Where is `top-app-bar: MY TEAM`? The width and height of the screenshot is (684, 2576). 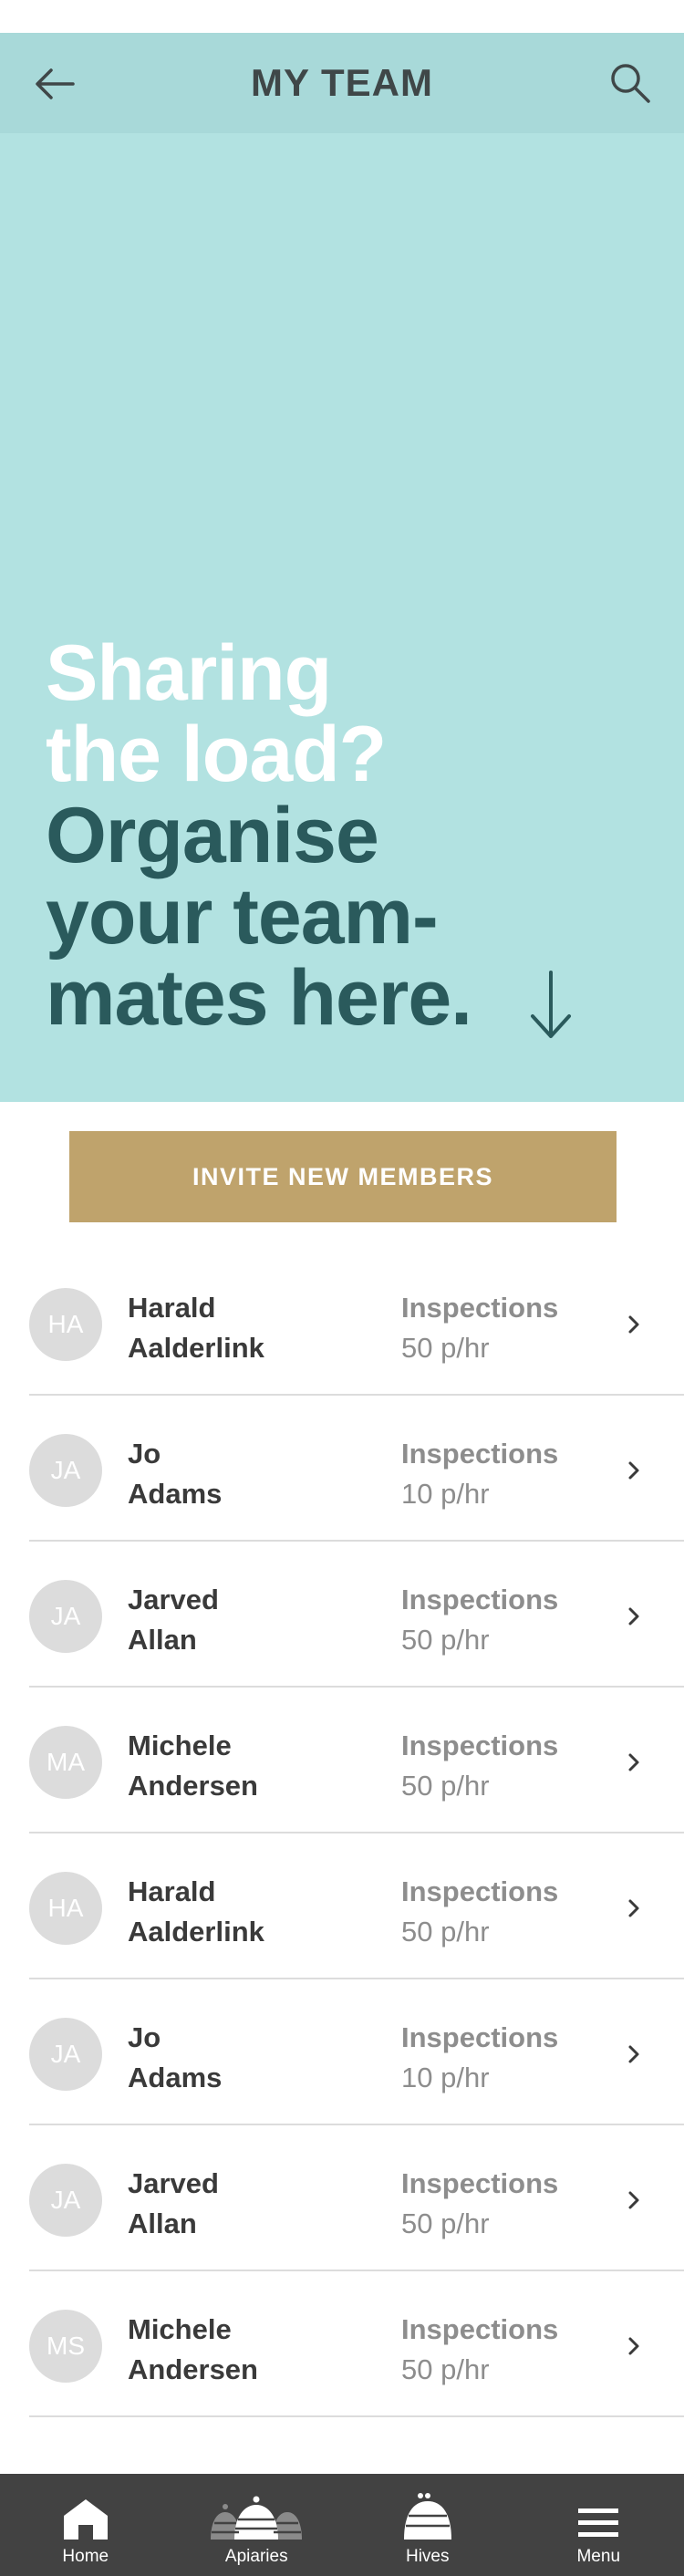 top-app-bar: MY TEAM is located at coordinates (342, 83).